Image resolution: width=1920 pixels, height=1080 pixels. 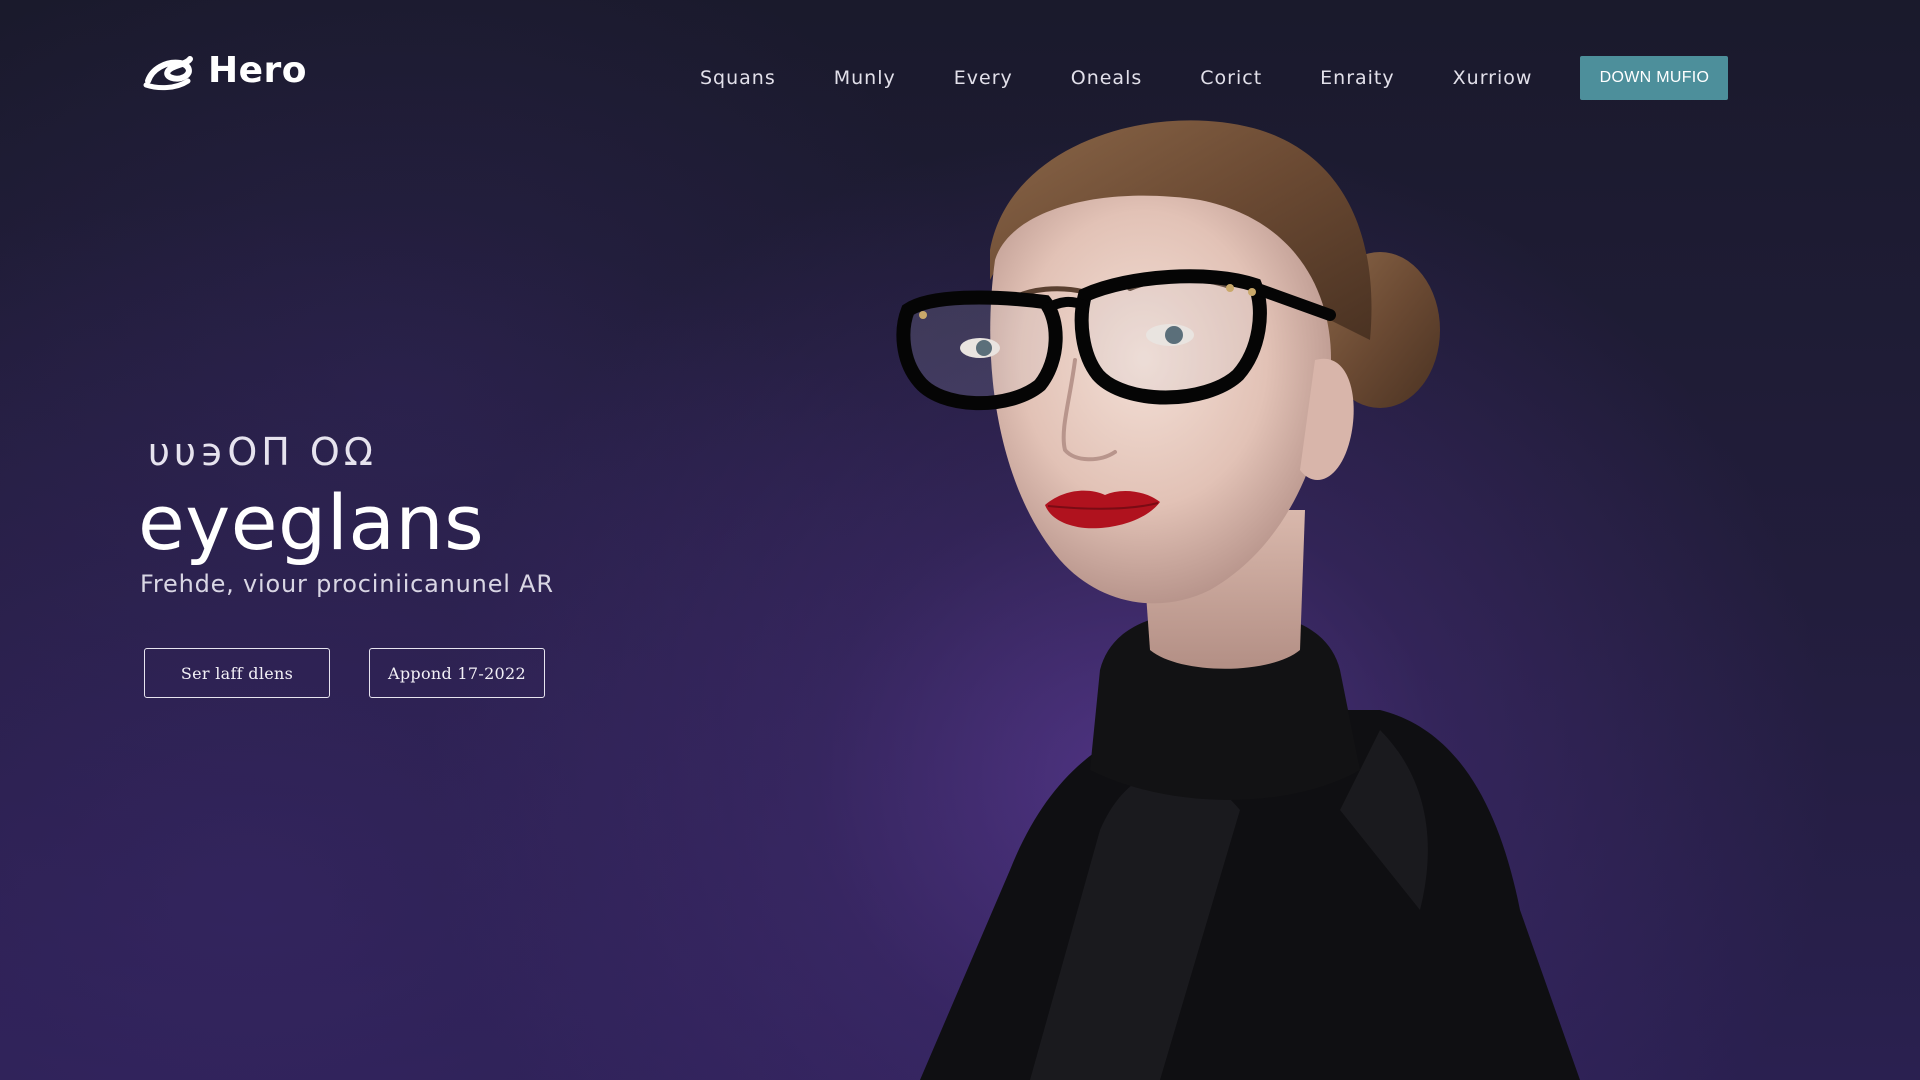 I want to click on nav-link-munly: Munly, so click(x=865, y=78).